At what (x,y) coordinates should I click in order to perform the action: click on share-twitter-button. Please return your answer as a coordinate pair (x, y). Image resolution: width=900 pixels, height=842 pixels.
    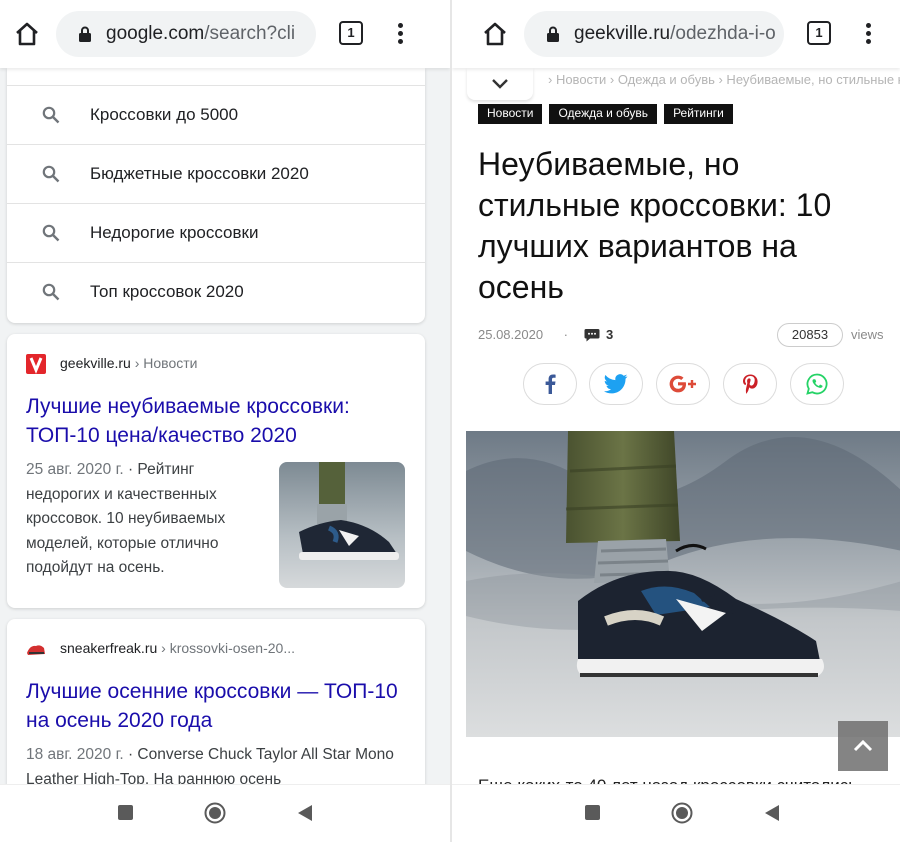
    Looking at the image, I should click on (616, 384).